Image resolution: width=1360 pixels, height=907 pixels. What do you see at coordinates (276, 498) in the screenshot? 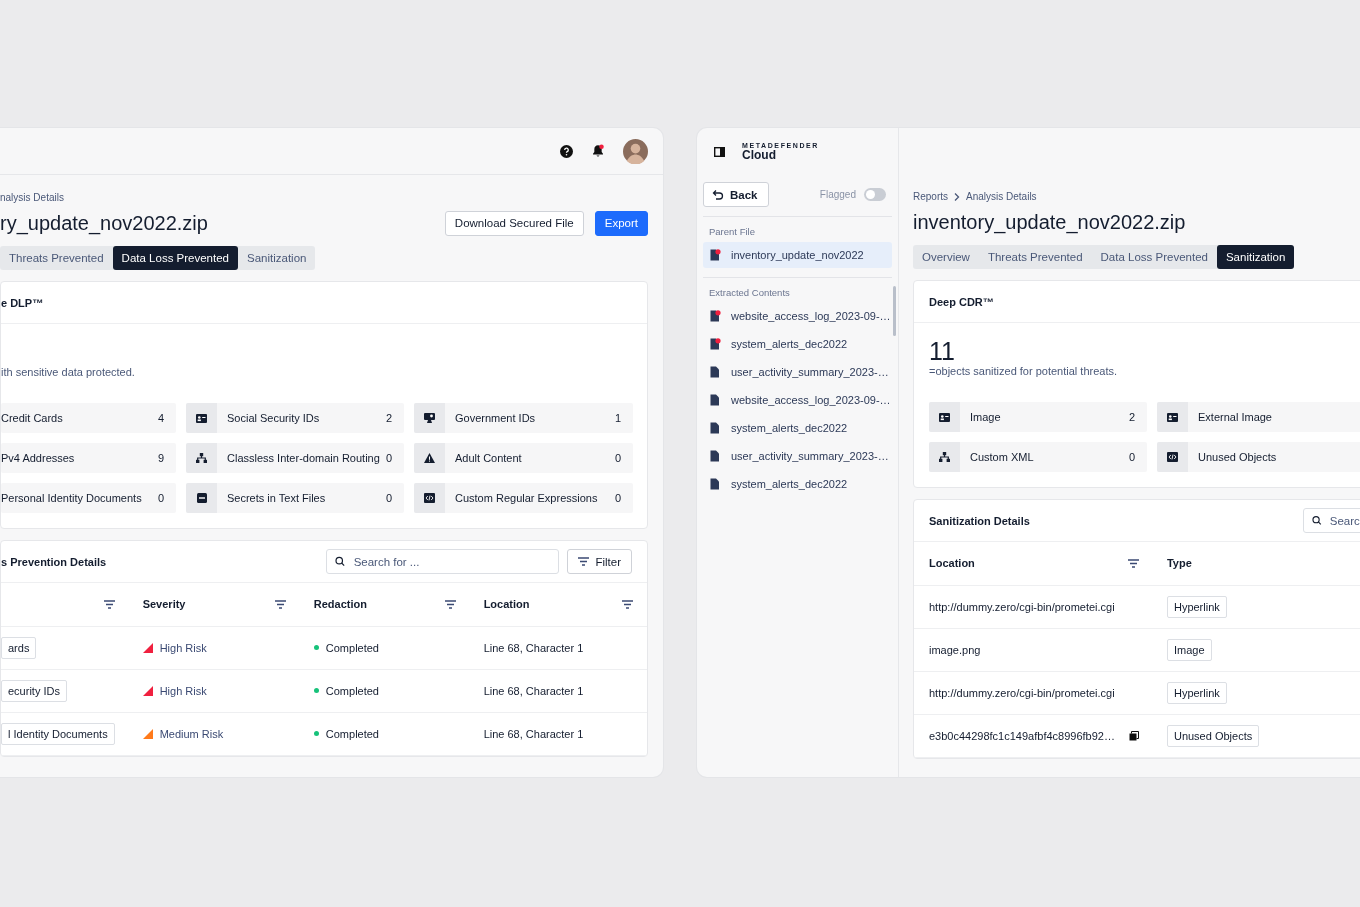
I see `category-label: Secrets in Text Files` at bounding box center [276, 498].